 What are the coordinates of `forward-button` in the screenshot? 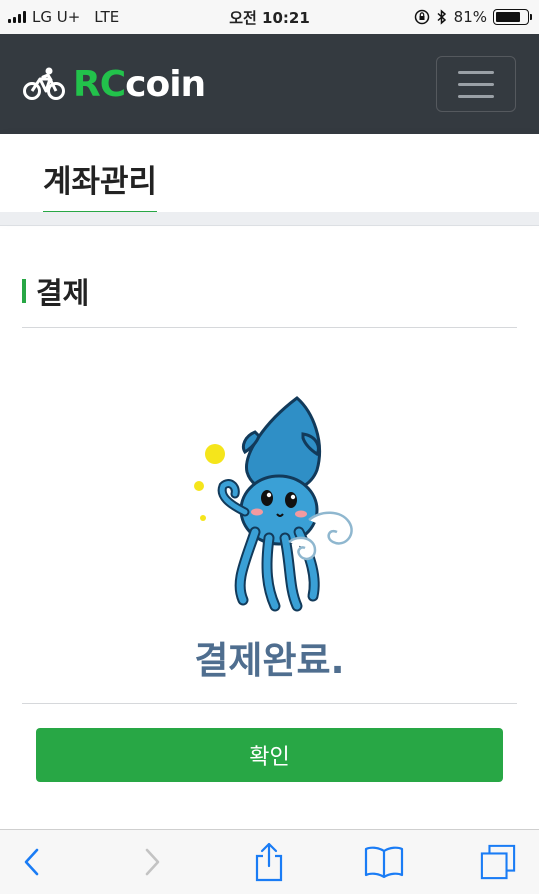 It's located at (152, 862).